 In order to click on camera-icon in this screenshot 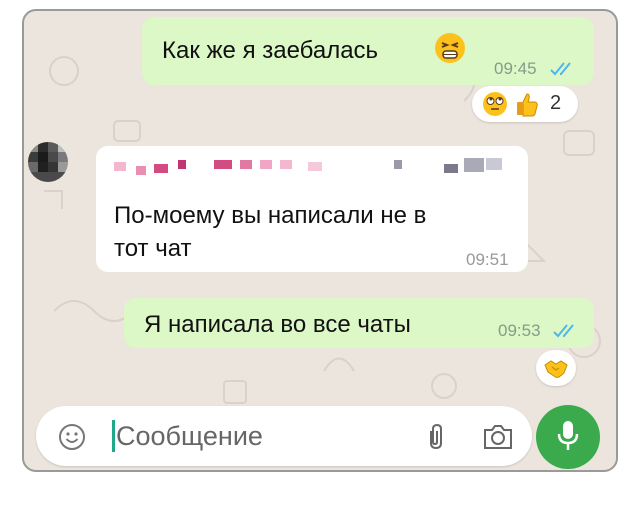, I will do `click(498, 439)`.